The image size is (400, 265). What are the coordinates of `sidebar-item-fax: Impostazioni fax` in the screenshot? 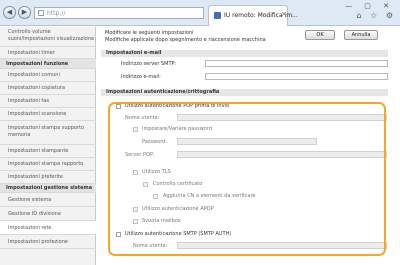 It's located at (48, 101).